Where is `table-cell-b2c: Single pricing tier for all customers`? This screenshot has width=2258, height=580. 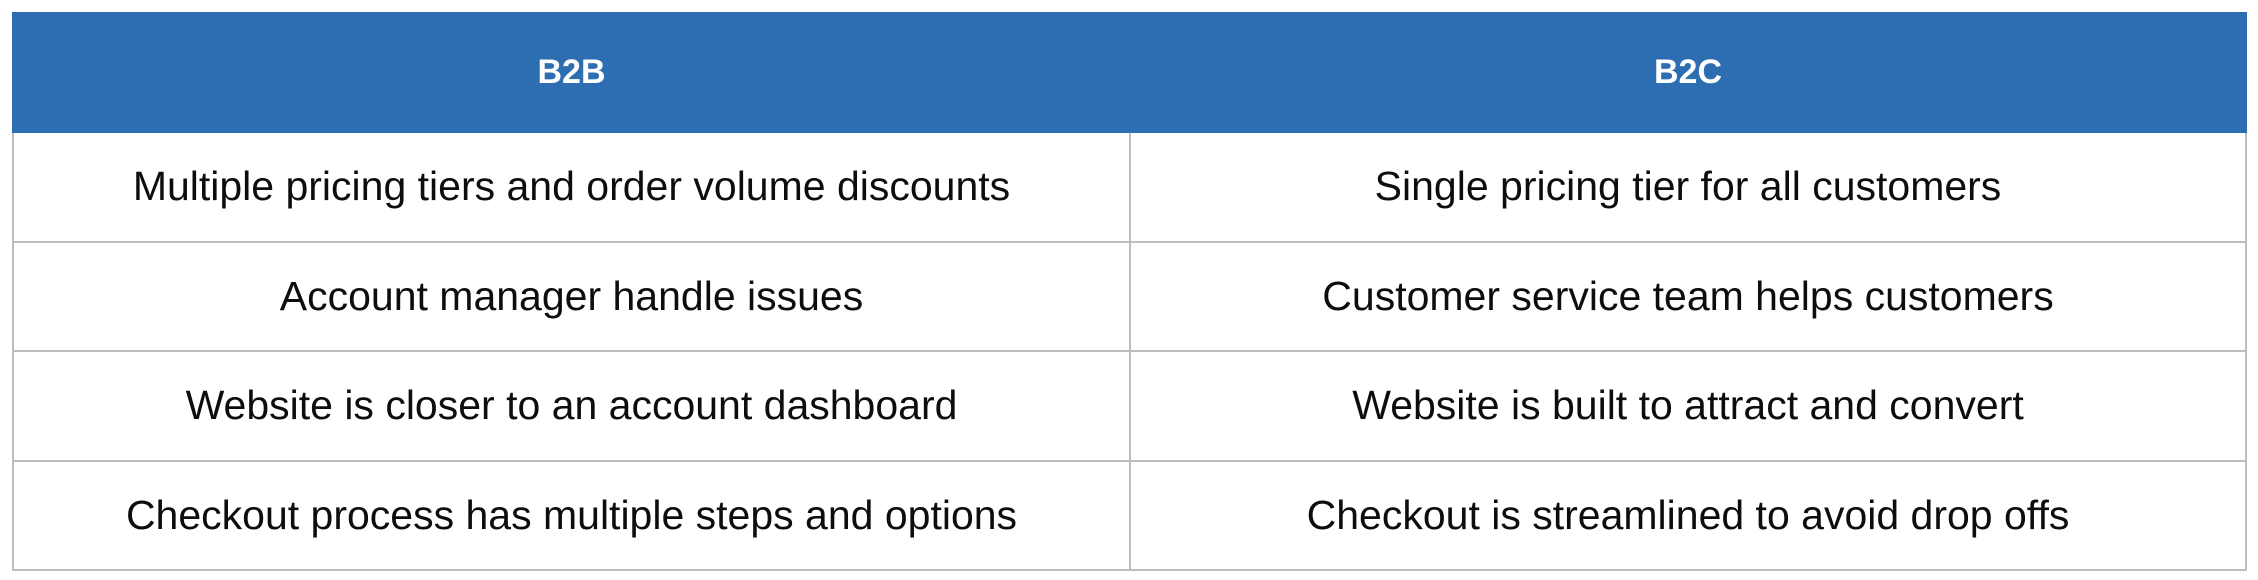
table-cell-b2c: Single pricing tier for all customers is located at coordinates (1688, 187).